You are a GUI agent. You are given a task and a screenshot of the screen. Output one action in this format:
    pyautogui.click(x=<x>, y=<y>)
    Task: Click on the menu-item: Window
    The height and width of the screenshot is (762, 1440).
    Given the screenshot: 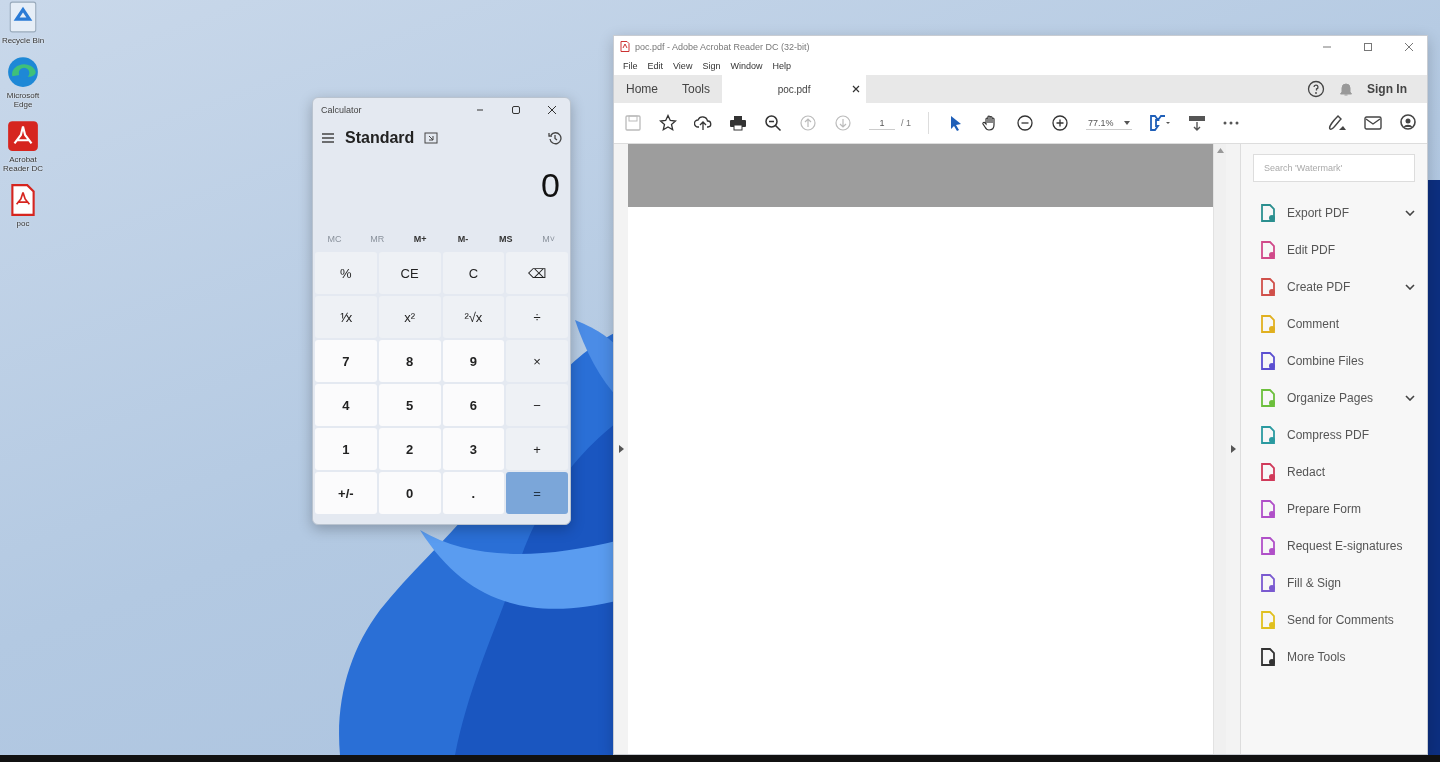 What is the action you would take?
    pyautogui.click(x=746, y=66)
    